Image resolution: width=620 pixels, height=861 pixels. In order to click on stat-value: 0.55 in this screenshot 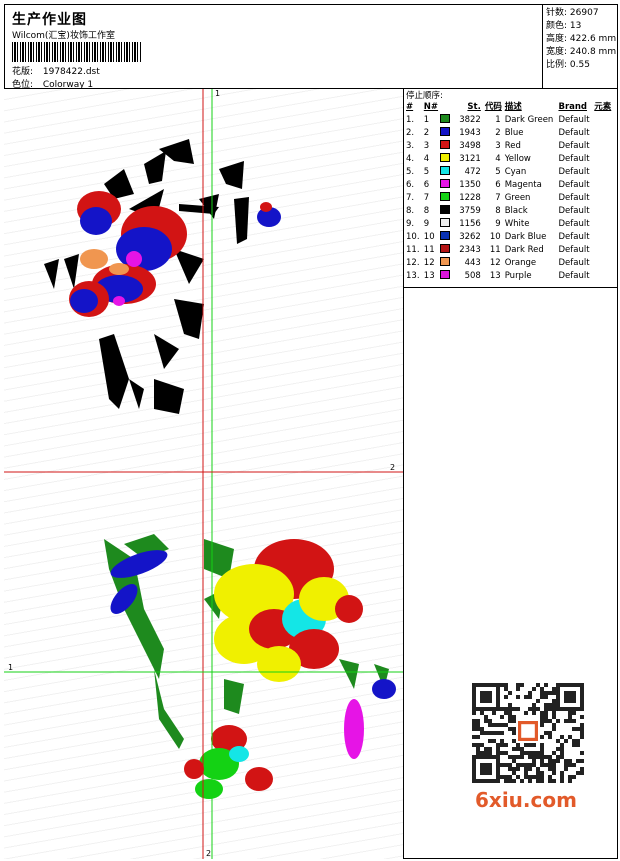, I will do `click(579, 65)`.